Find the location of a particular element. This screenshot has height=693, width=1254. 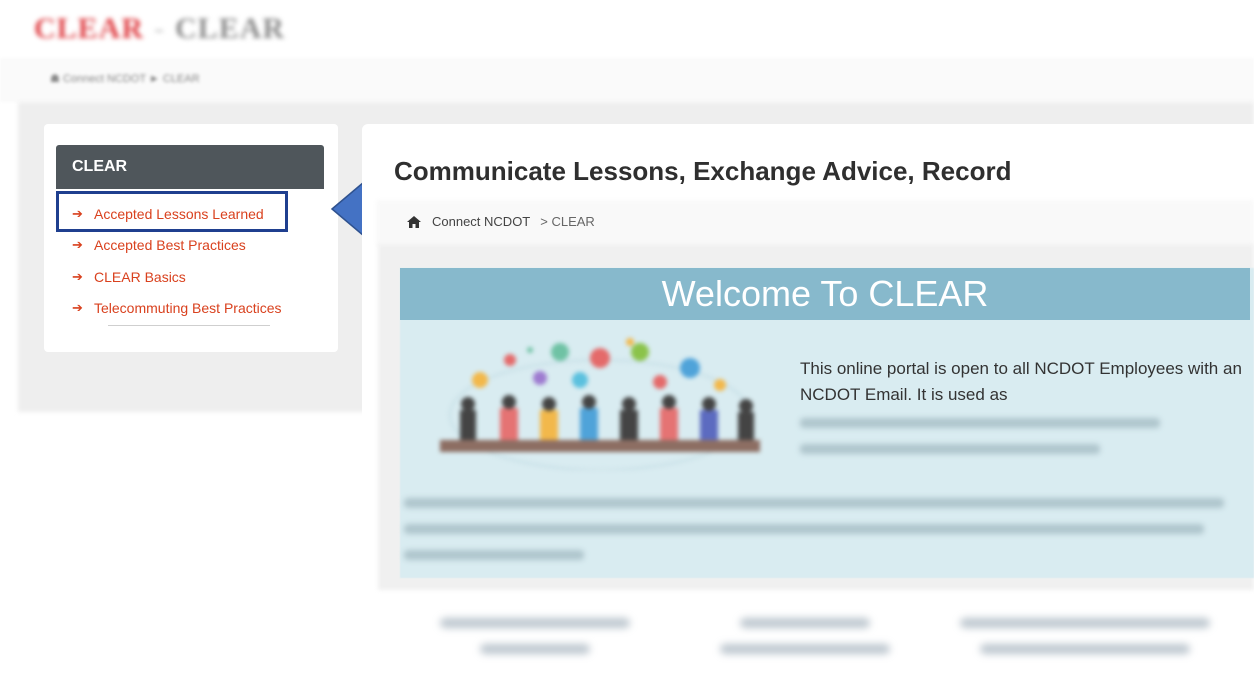

callout-highlight-box is located at coordinates (172, 211).